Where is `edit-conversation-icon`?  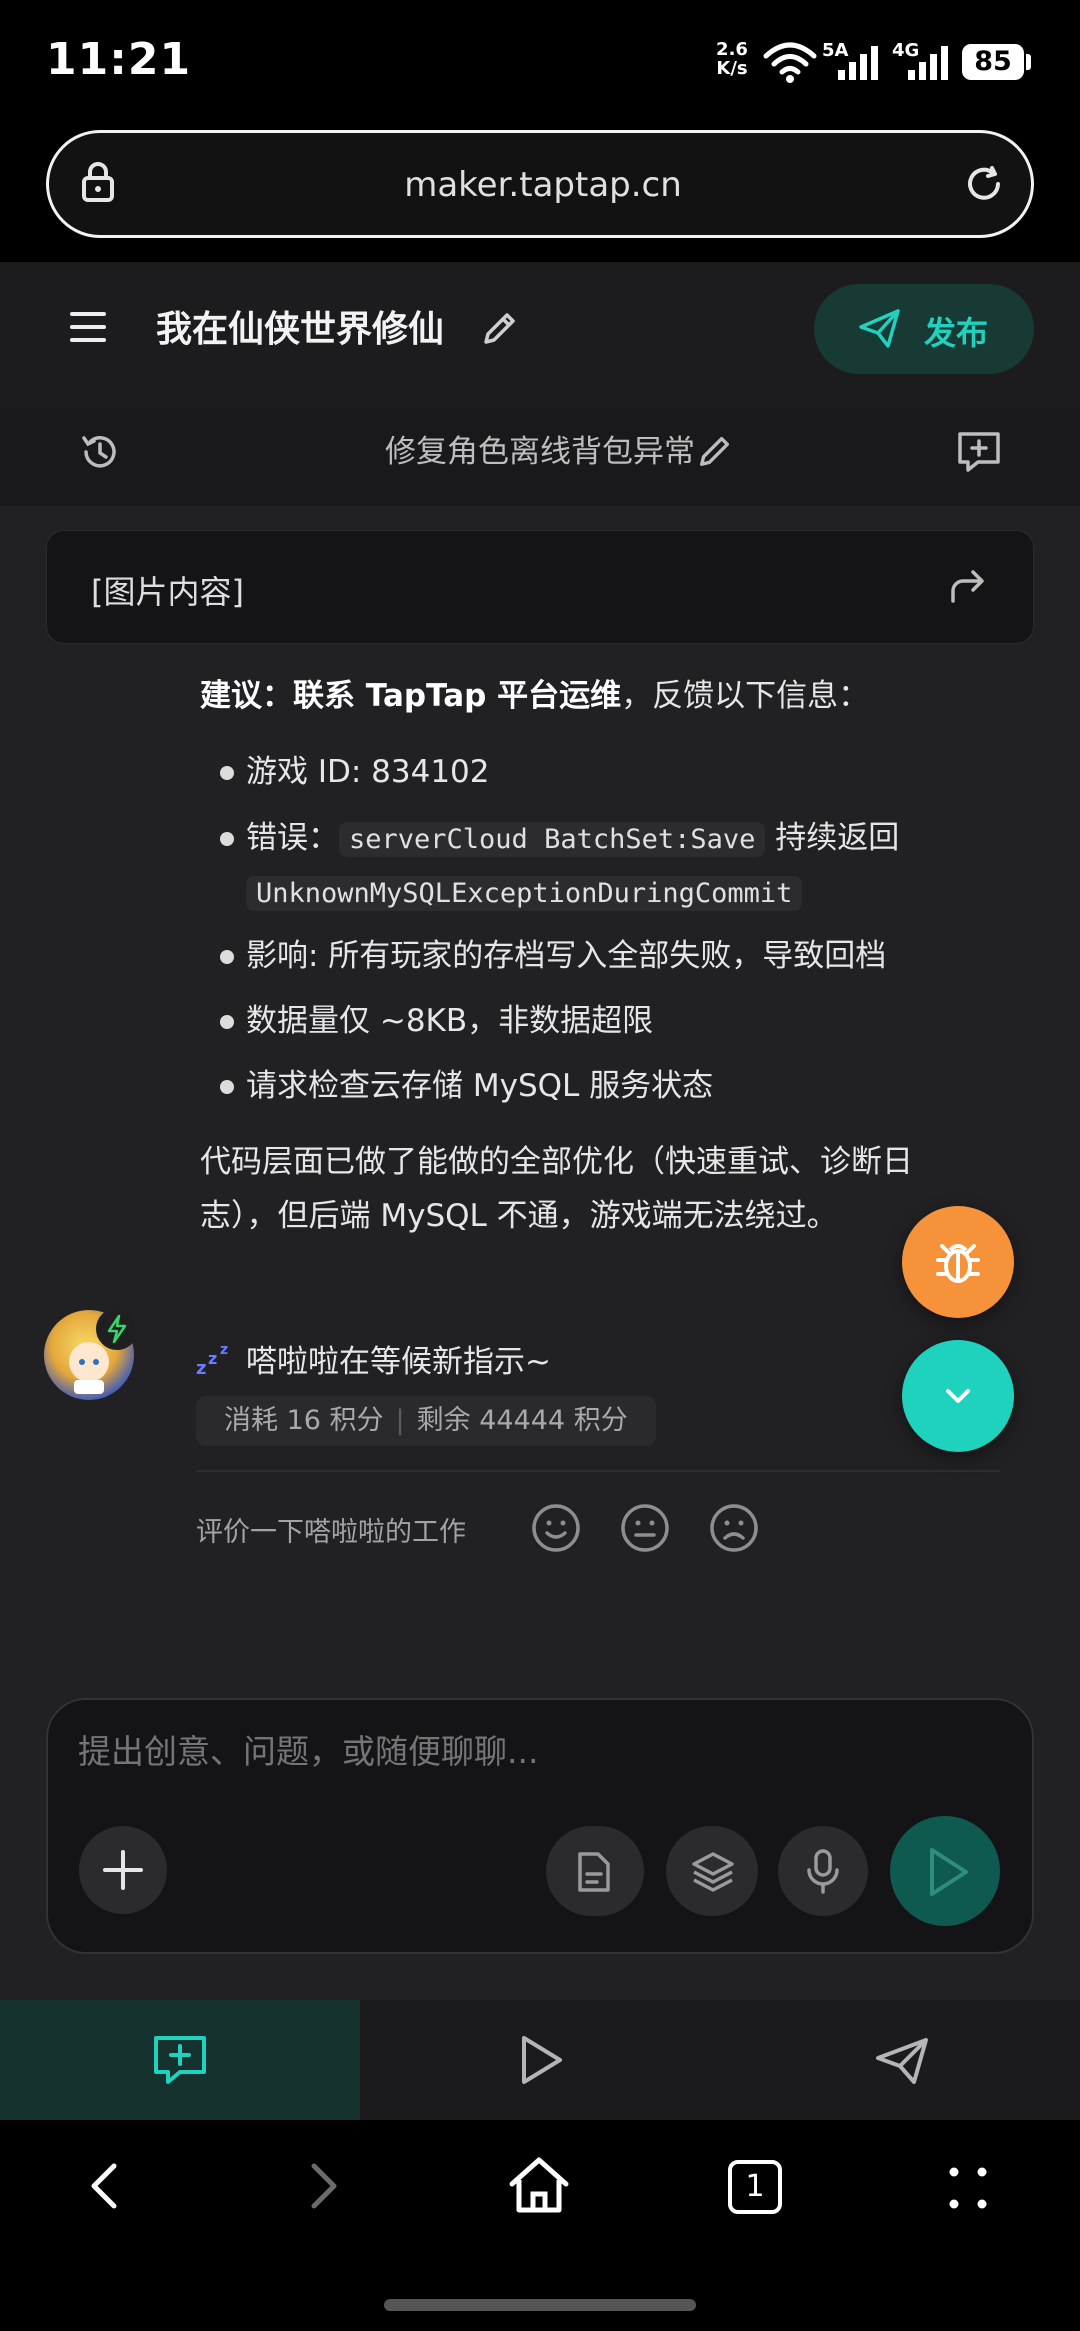 edit-conversation-icon is located at coordinates (715, 451).